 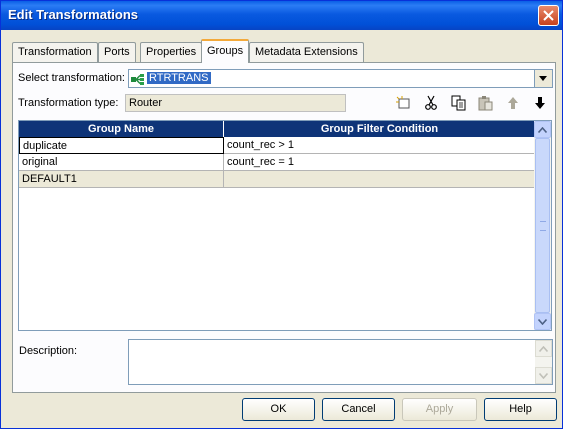 I want to click on help-button: Help, so click(x=520, y=409).